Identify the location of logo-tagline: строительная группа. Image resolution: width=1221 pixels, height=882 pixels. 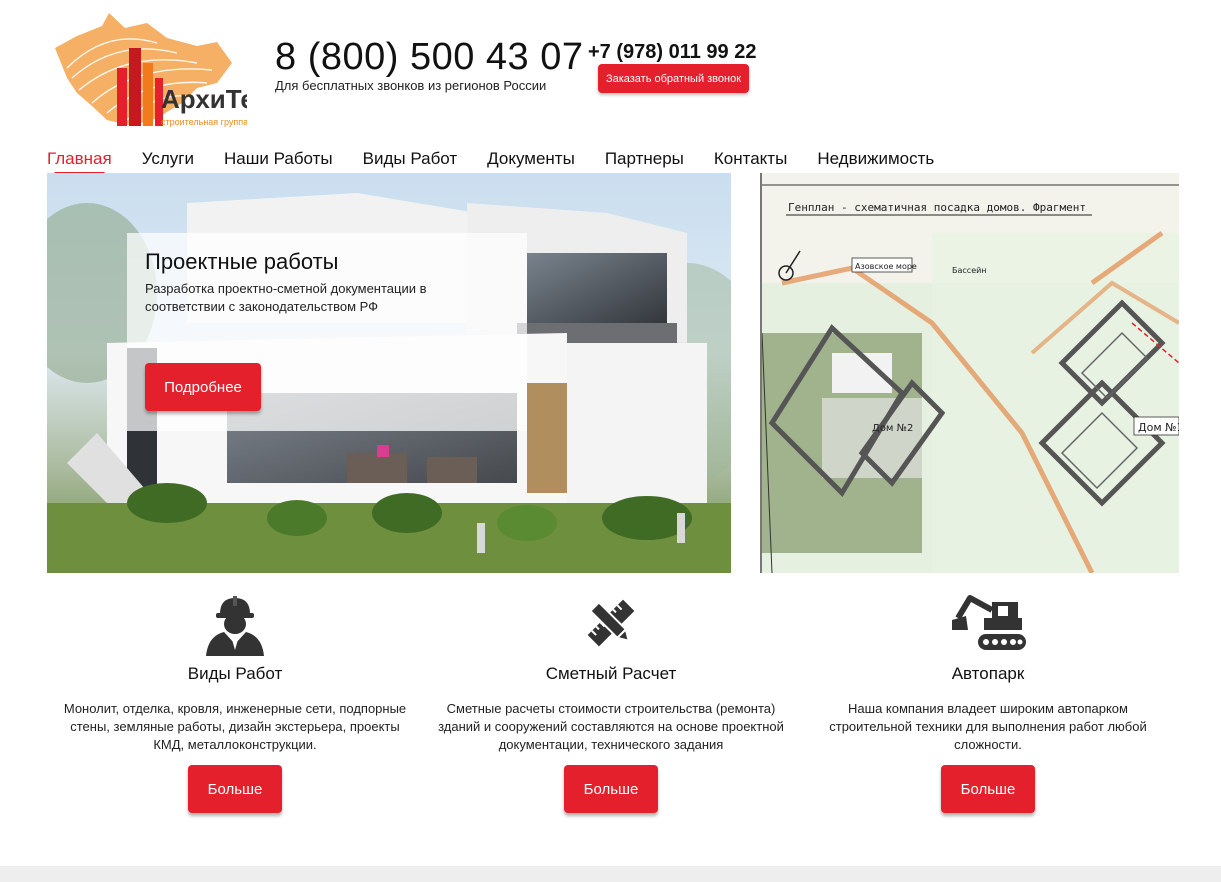
(204, 122).